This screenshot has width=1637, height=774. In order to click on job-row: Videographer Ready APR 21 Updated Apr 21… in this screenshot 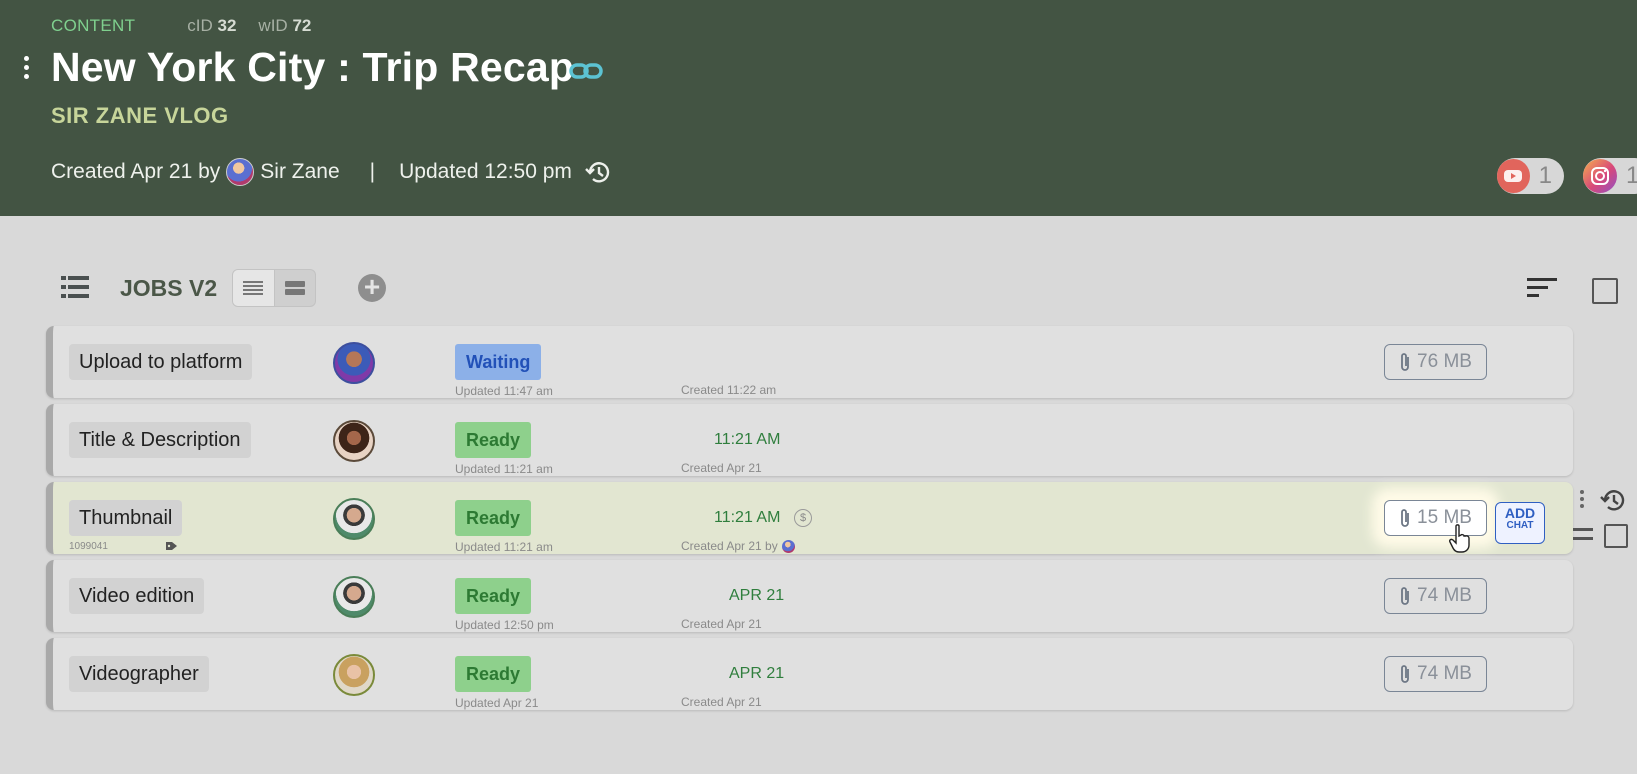, I will do `click(809, 674)`.